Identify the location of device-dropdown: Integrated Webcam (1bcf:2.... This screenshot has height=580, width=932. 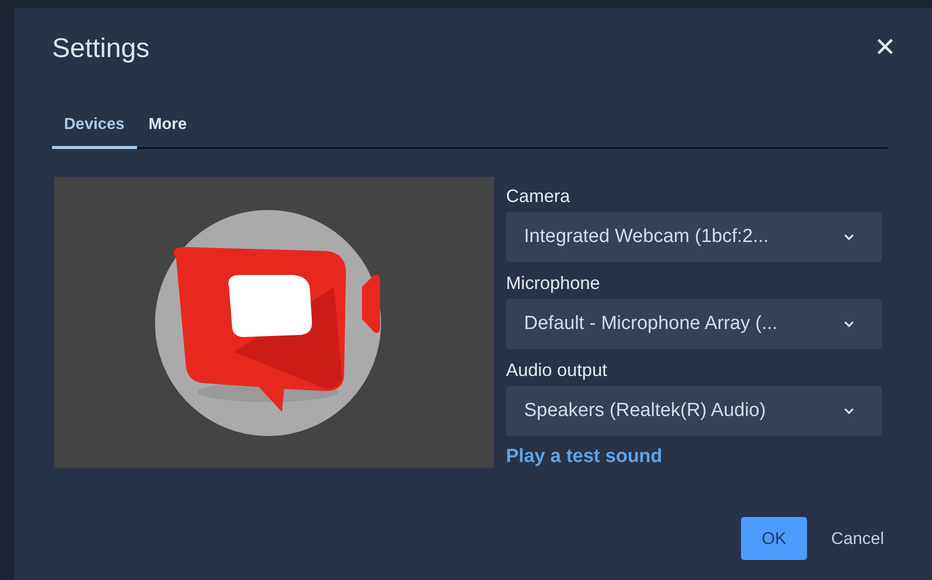
(694, 237).